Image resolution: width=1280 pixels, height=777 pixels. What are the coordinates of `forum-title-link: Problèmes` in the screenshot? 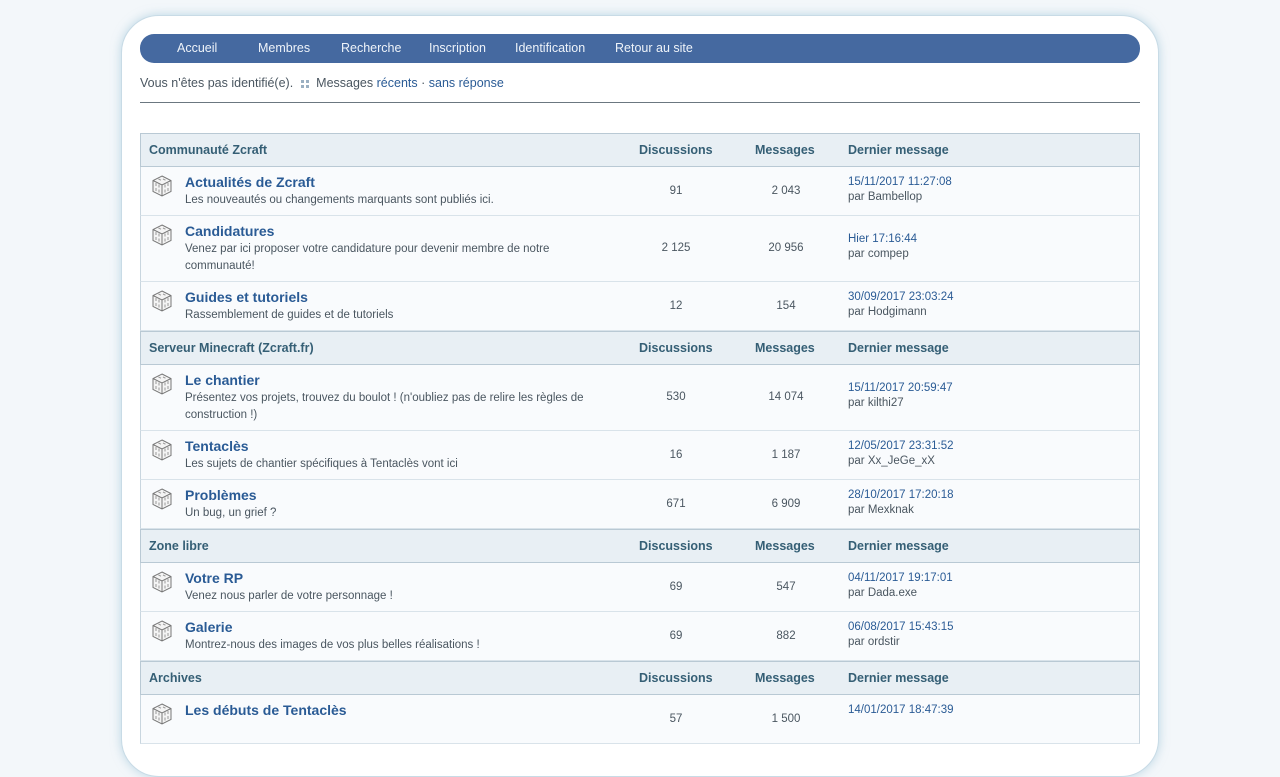 It's located at (221, 495).